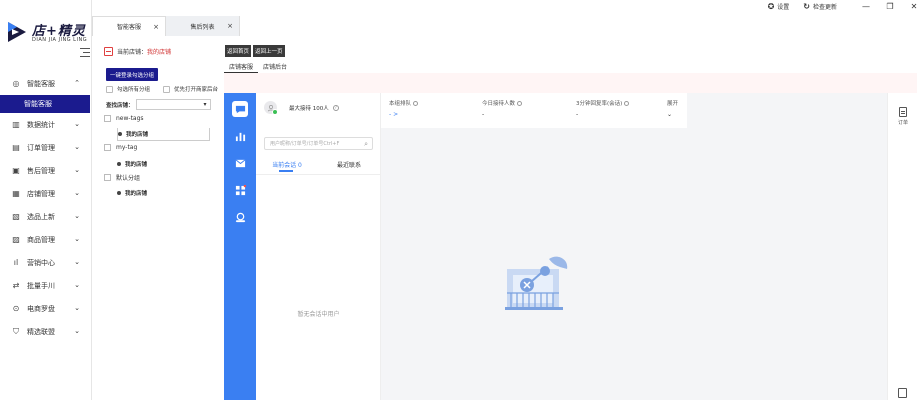  What do you see at coordinates (275, 66) in the screenshot?
I see `tab-store-backend: 店铺后台` at bounding box center [275, 66].